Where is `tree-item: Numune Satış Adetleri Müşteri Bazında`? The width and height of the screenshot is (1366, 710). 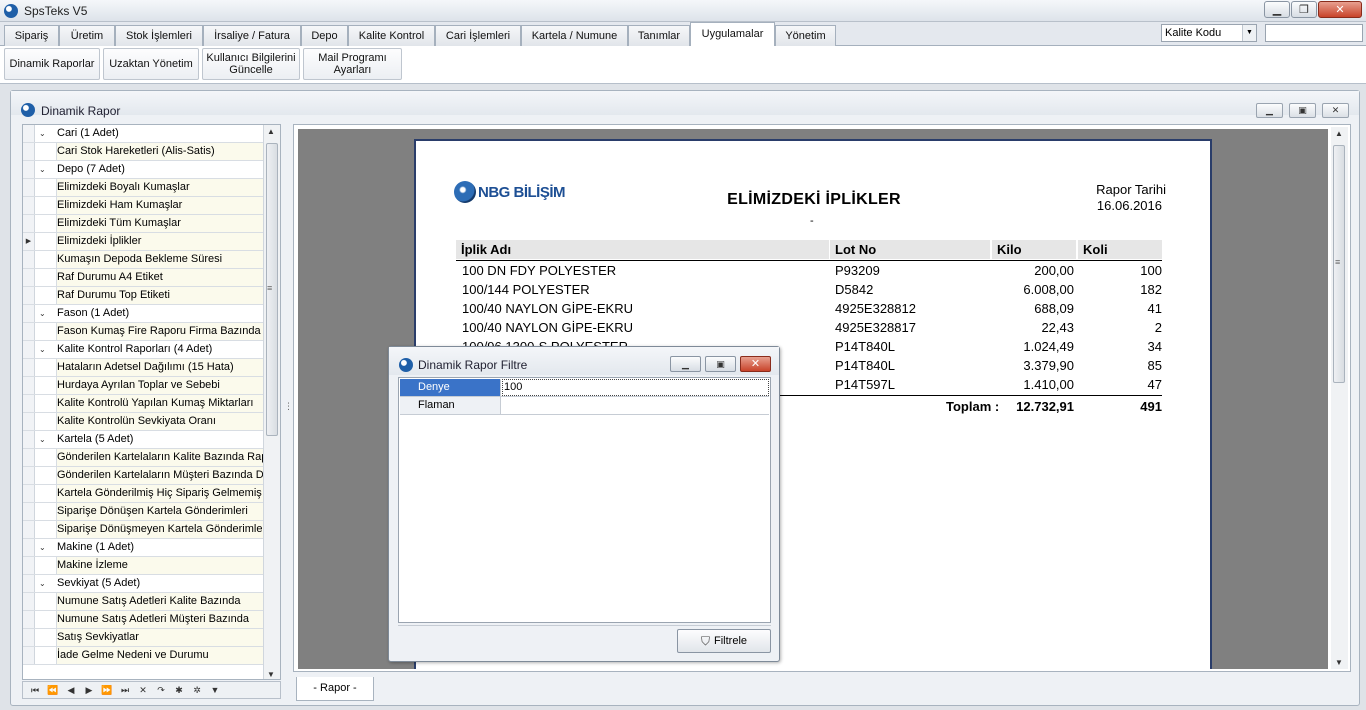 tree-item: Numune Satış Adetleri Müşteri Bazında is located at coordinates (143, 620).